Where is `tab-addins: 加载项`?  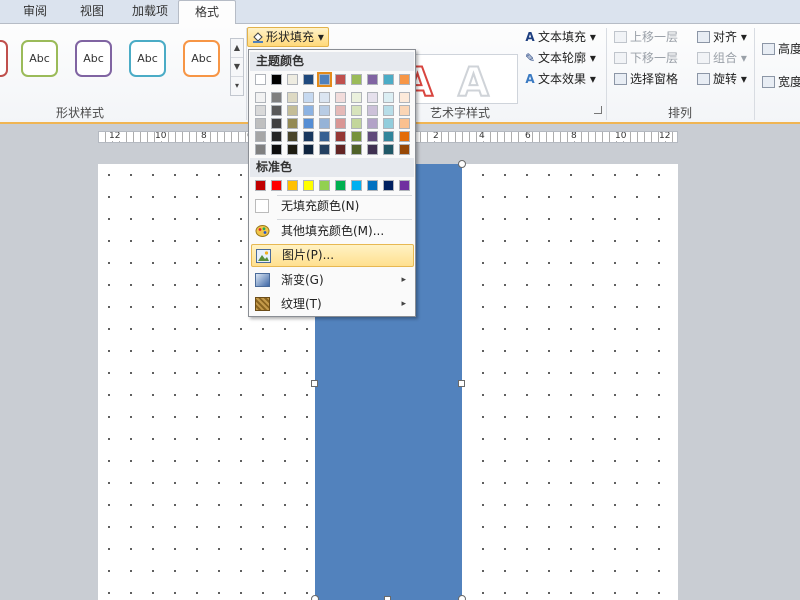
tab-addins: 加载项 is located at coordinates (150, 12).